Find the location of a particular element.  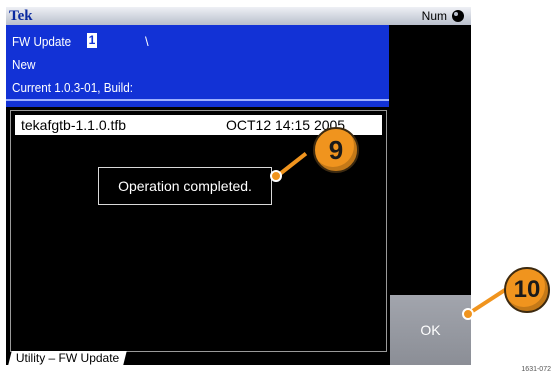

callout-9-badge: 9 is located at coordinates (336, 150).